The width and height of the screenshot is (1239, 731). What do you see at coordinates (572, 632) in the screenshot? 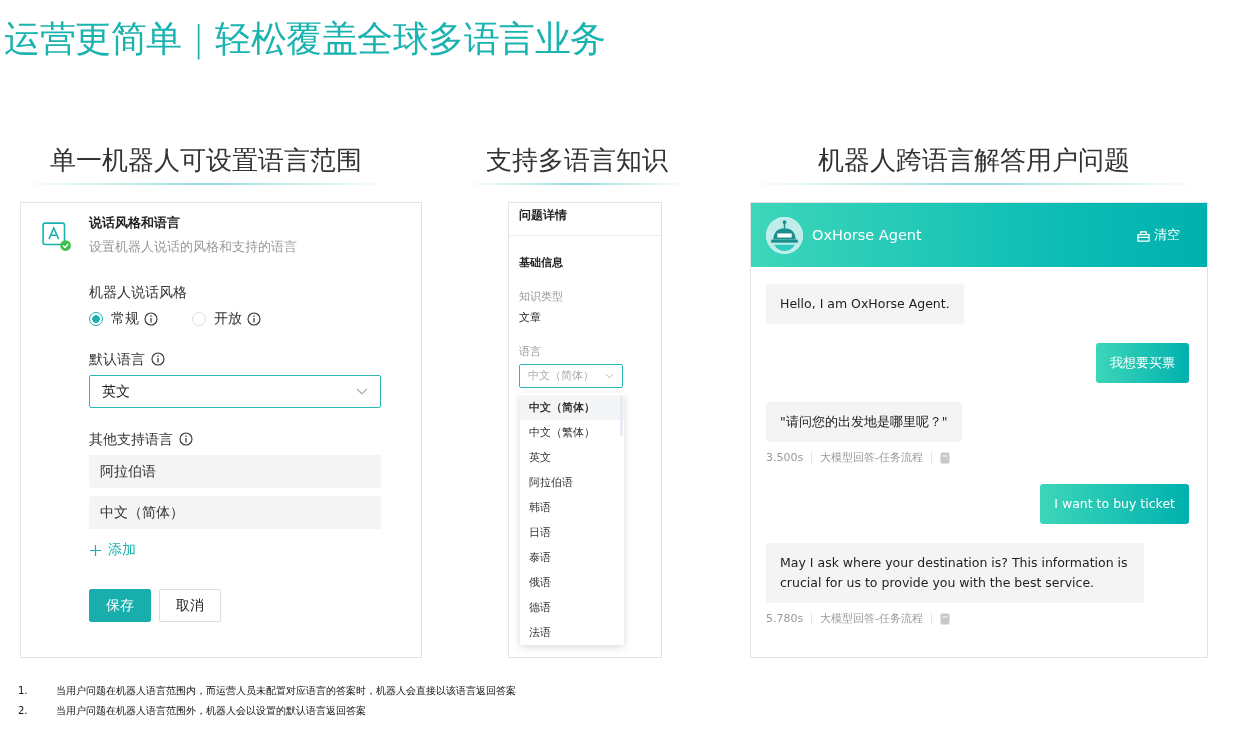
I see `dropdown-option: 法语` at bounding box center [572, 632].